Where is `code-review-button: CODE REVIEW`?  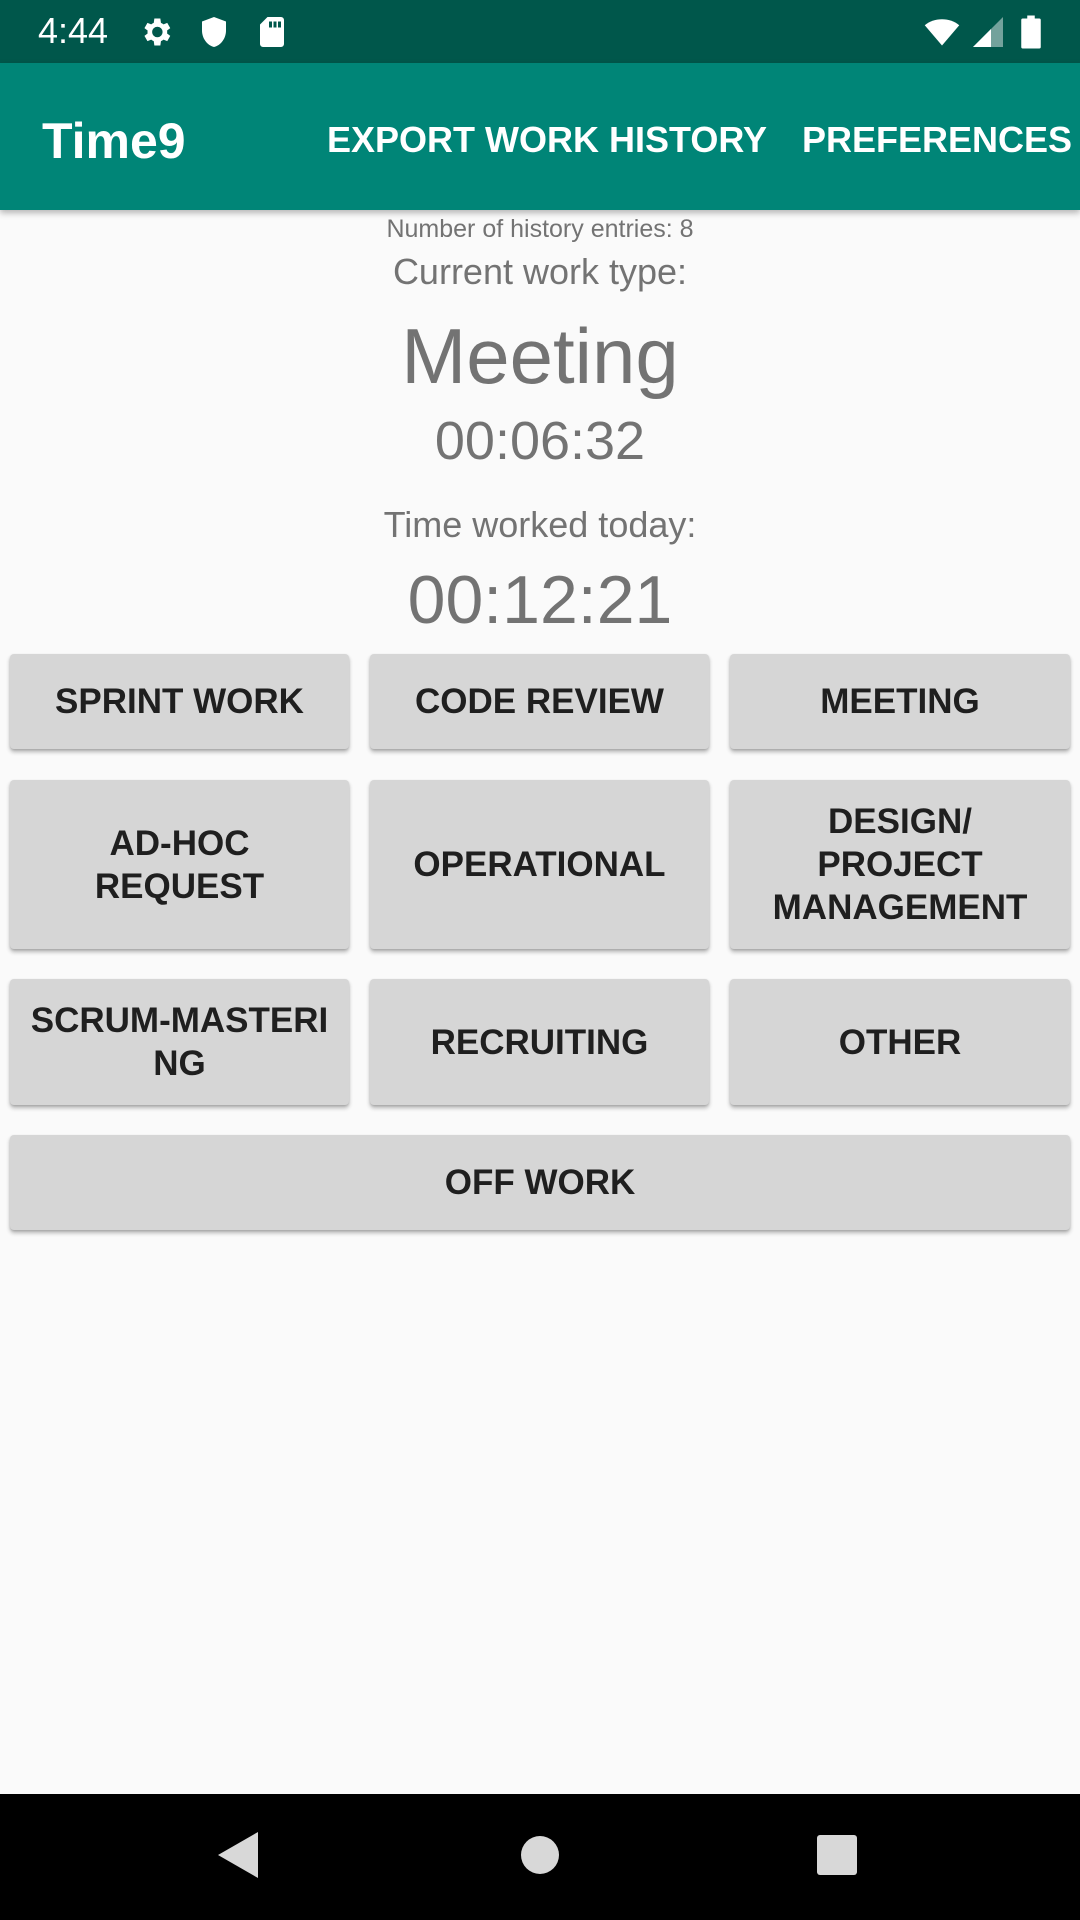 code-review-button: CODE REVIEW is located at coordinates (539, 701).